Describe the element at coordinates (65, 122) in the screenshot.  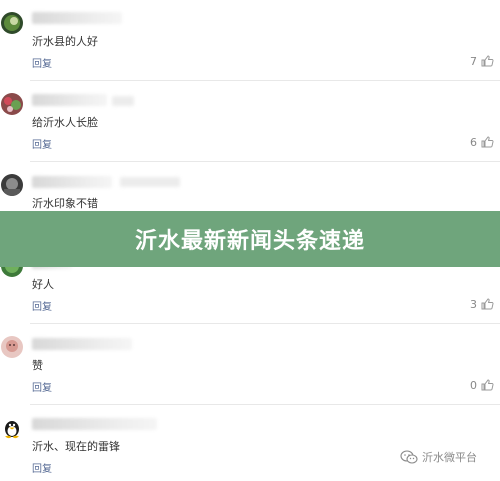
I see `comment-text: 给沂水人长脸` at that location.